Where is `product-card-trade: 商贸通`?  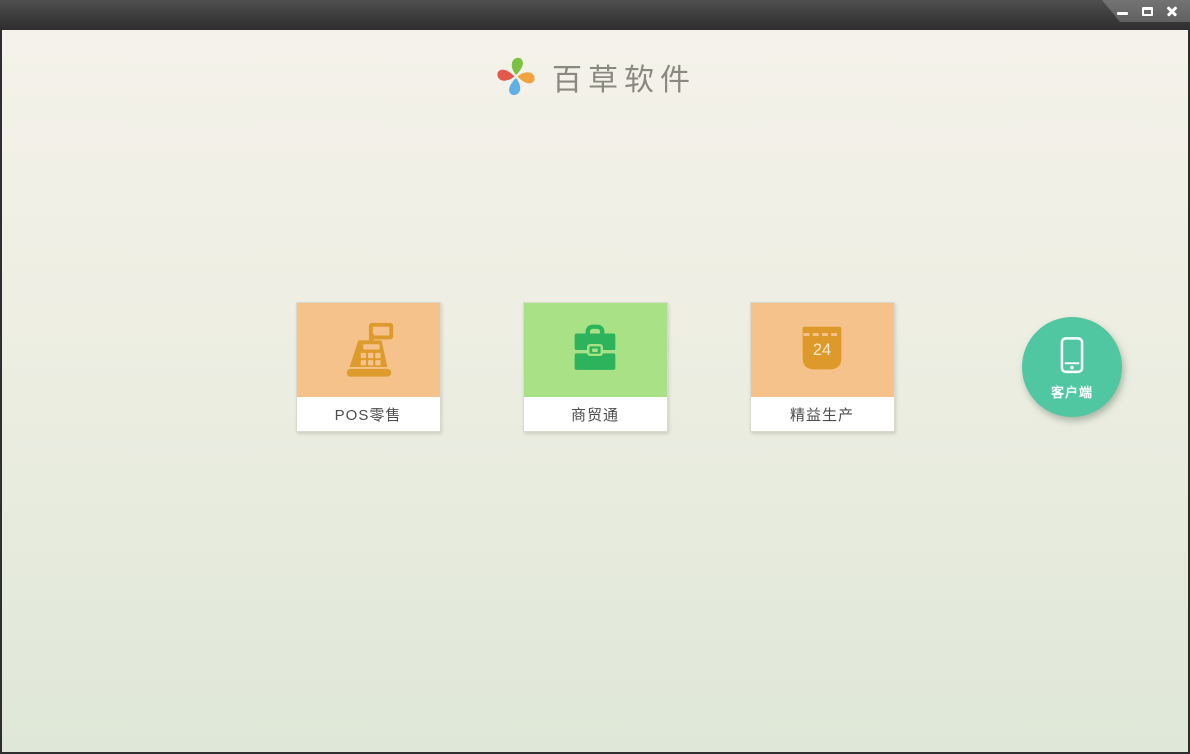
product-card-trade: 商贸通 is located at coordinates (595, 367).